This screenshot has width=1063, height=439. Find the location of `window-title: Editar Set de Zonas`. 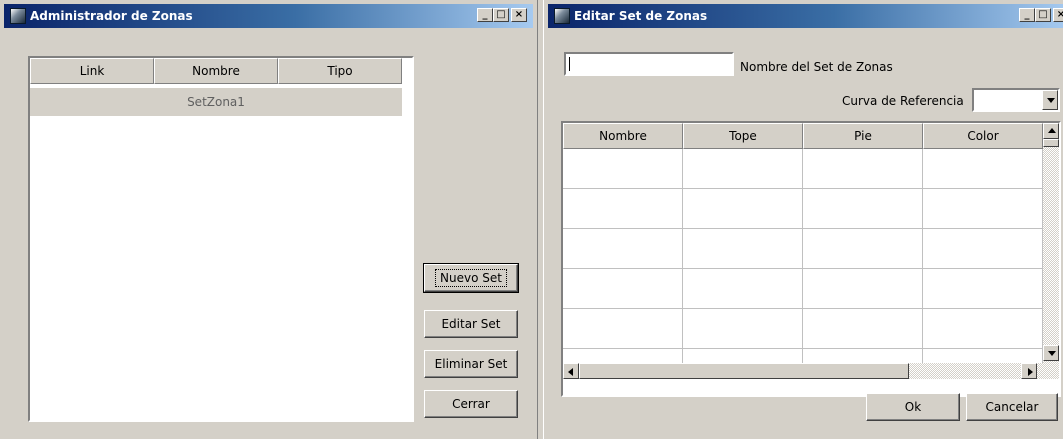

window-title: Editar Set de Zonas is located at coordinates (641, 16).